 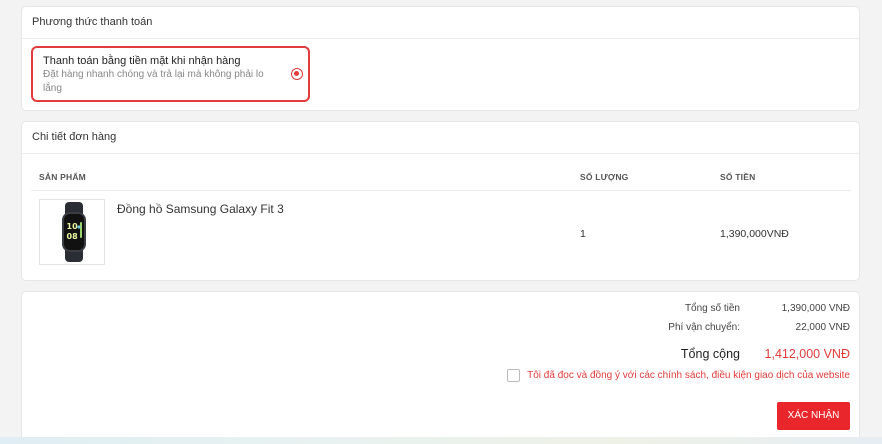 What do you see at coordinates (440, 138) in the screenshot?
I see `order-detail-header: Chi tiết đơn hàng` at bounding box center [440, 138].